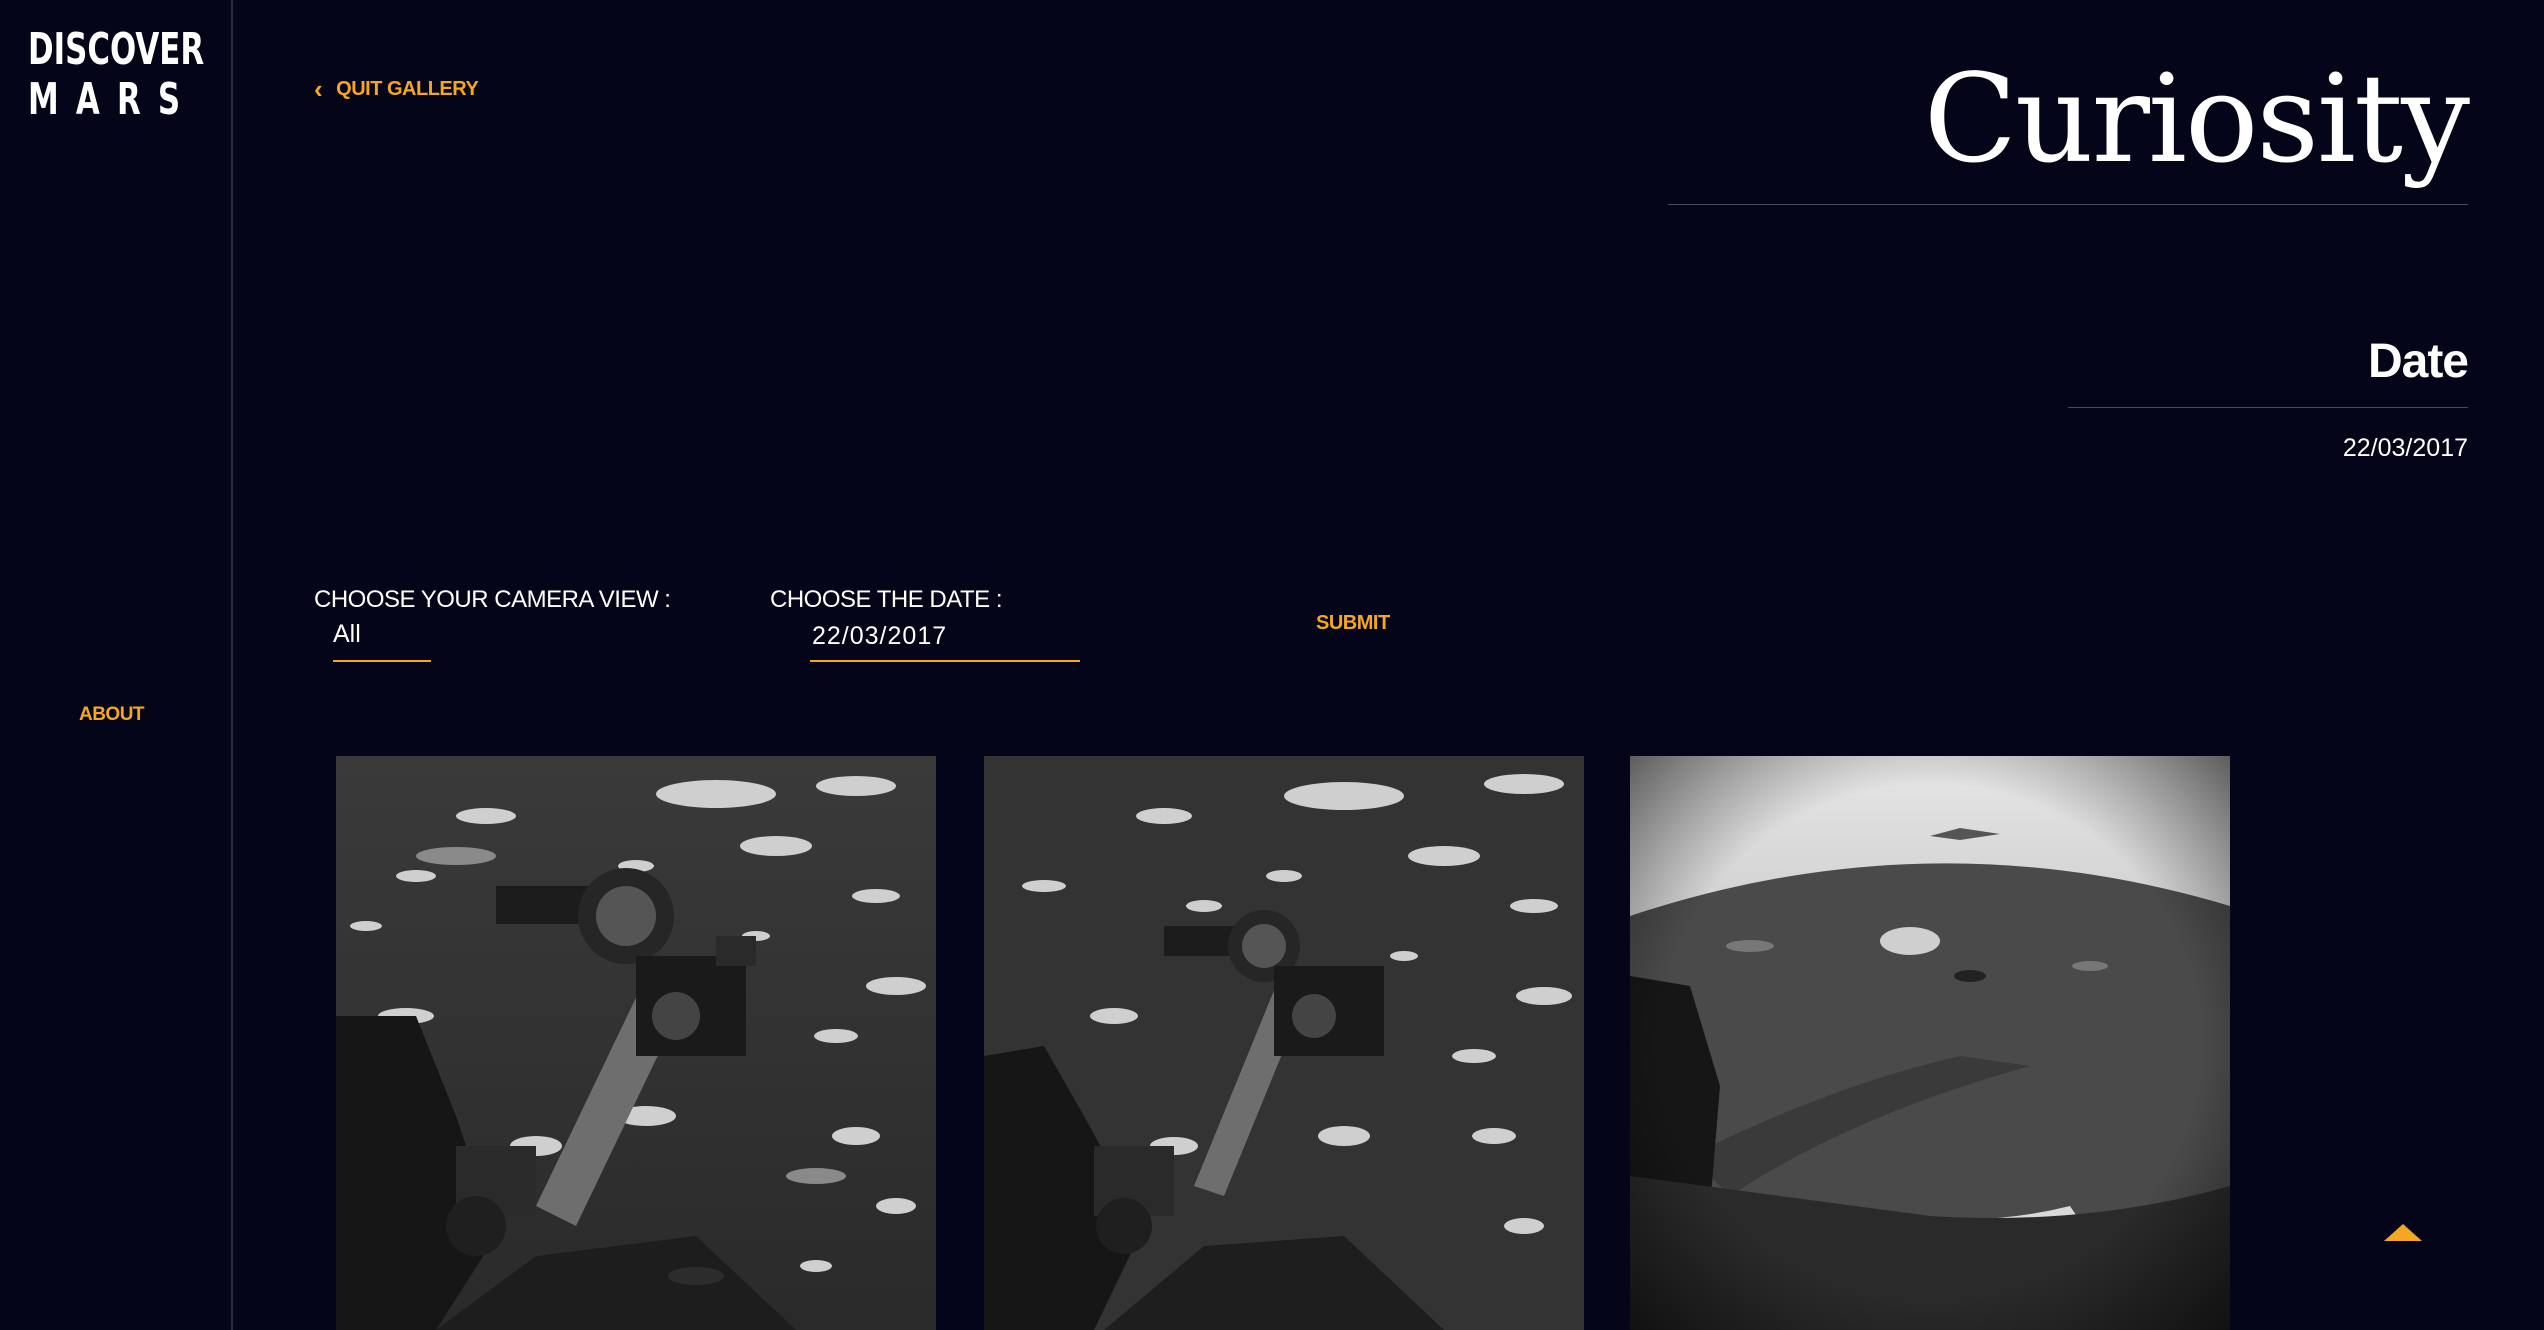 The width and height of the screenshot is (2544, 1330). What do you see at coordinates (407, 88) in the screenshot?
I see `quit-gallery-label: QUIT GALLERY` at bounding box center [407, 88].